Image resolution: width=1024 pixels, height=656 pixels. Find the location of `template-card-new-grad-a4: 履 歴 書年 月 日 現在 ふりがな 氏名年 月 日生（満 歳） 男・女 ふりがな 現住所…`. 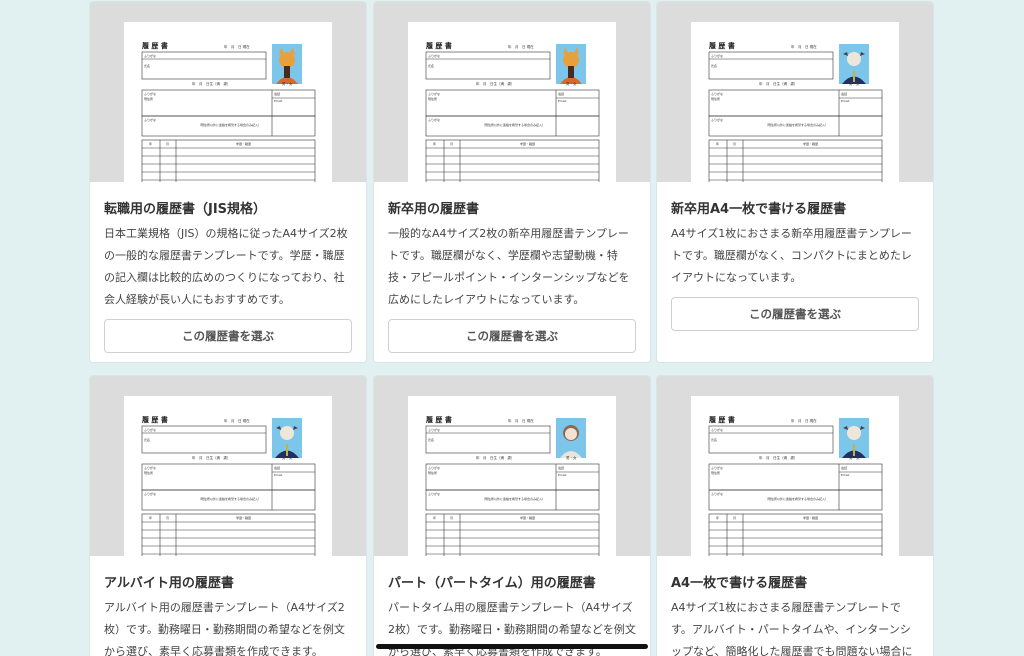

template-card-new-grad-a4: 履 歴 書年 月 日 現在 ふりがな 氏名年 月 日生（満 歳） 男・女 ふりがな 現住所… is located at coordinates (795, 182).